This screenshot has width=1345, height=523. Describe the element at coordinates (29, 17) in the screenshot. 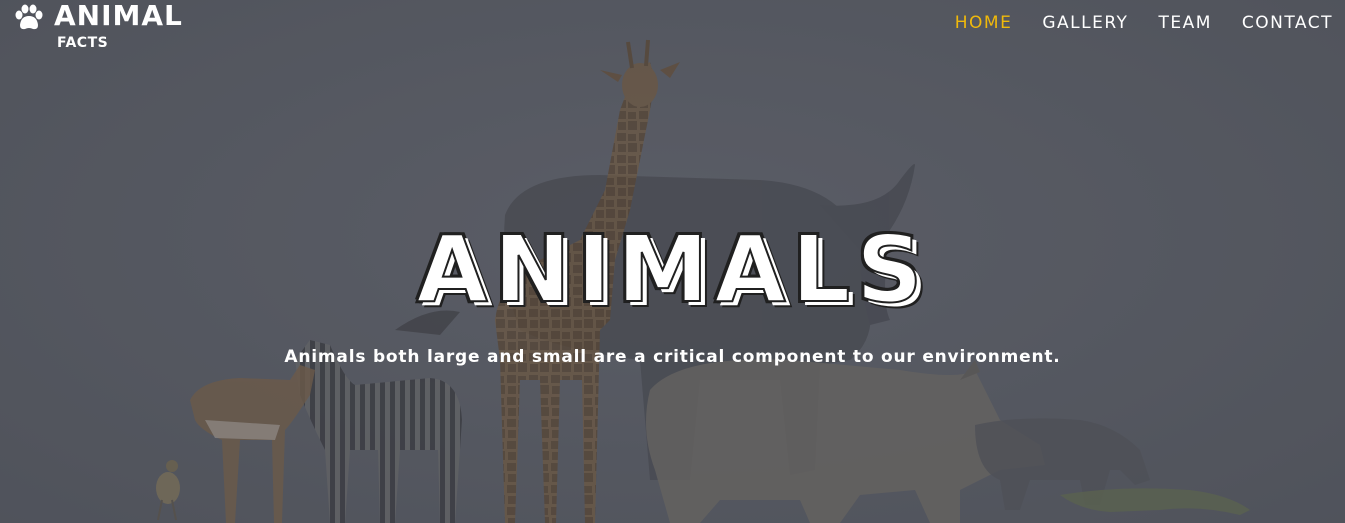

I see `paw-icon` at that location.